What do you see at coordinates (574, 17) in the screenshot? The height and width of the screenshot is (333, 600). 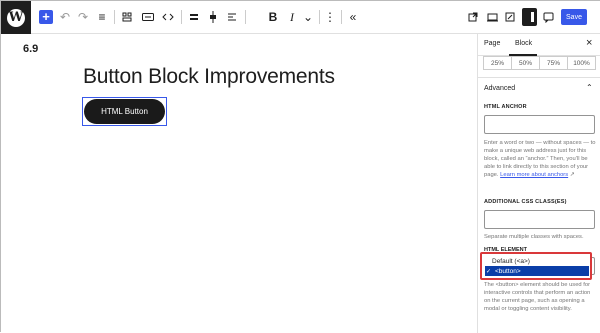 I see `save-button: Save` at bounding box center [574, 17].